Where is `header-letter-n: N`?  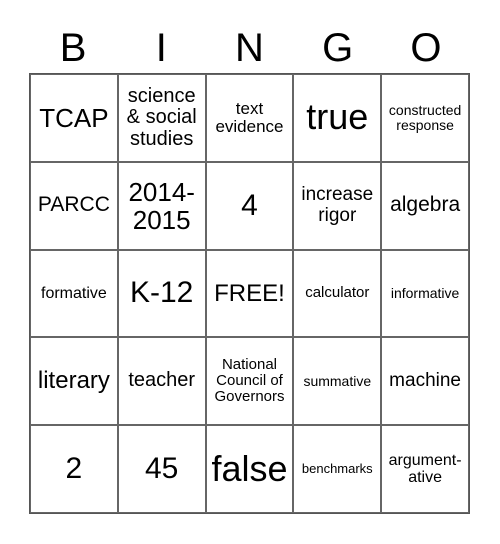
header-letter-n: N is located at coordinates (249, 48).